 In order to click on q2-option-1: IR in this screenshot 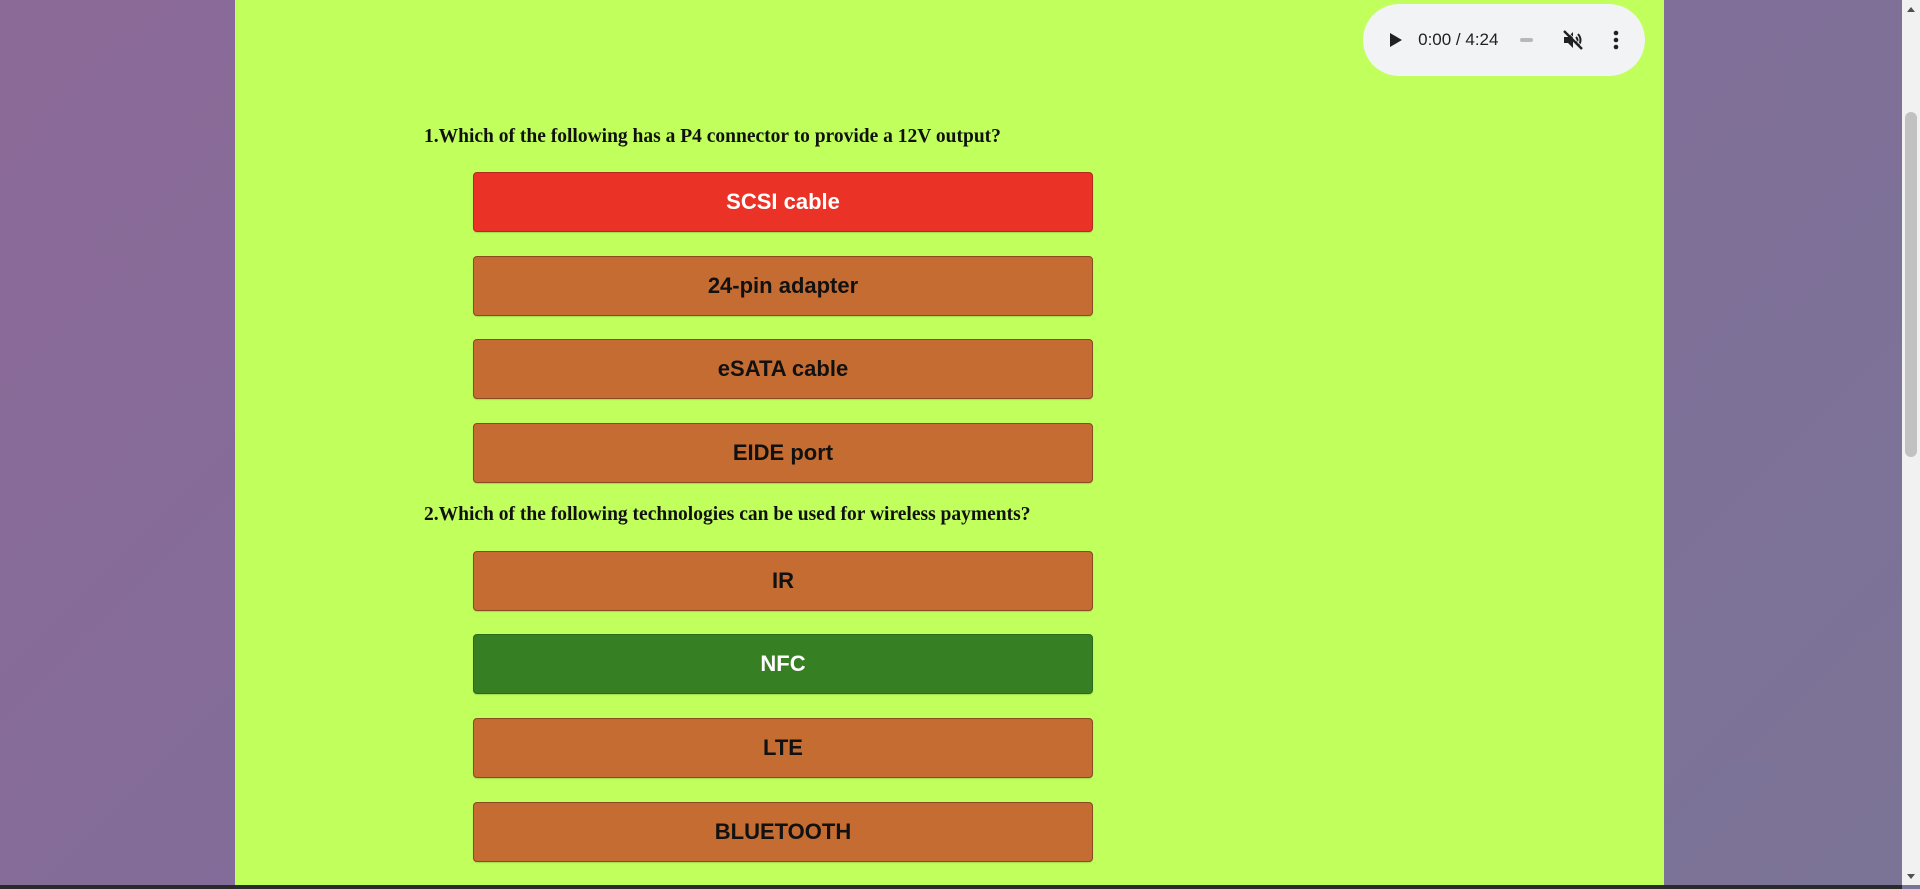, I will do `click(783, 581)`.